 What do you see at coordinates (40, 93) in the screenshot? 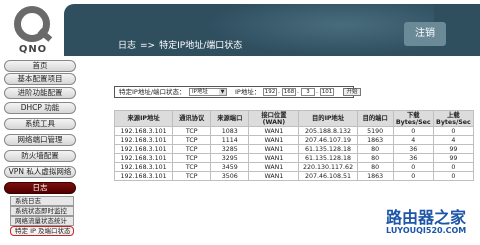
I see `sidebar-item-advanced-config: 进阶功能配置` at bounding box center [40, 93].